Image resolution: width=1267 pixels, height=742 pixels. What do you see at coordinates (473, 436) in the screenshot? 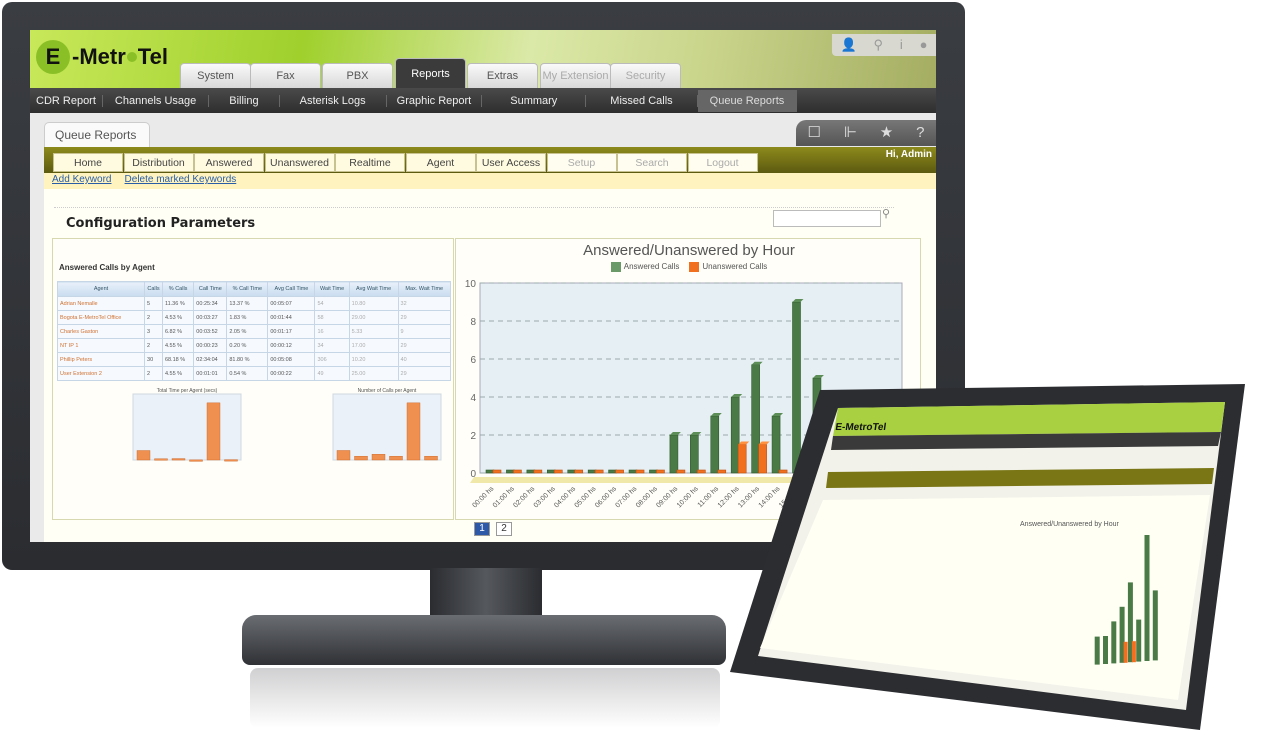
I see `y-tick-label: 2` at bounding box center [473, 436].